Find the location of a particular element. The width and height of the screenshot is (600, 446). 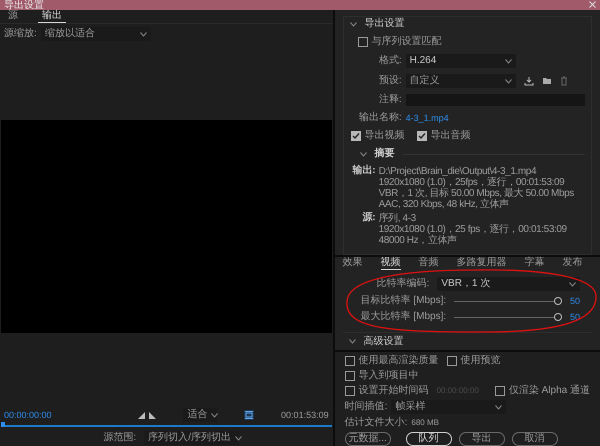

timeline-track is located at coordinates (166, 426).